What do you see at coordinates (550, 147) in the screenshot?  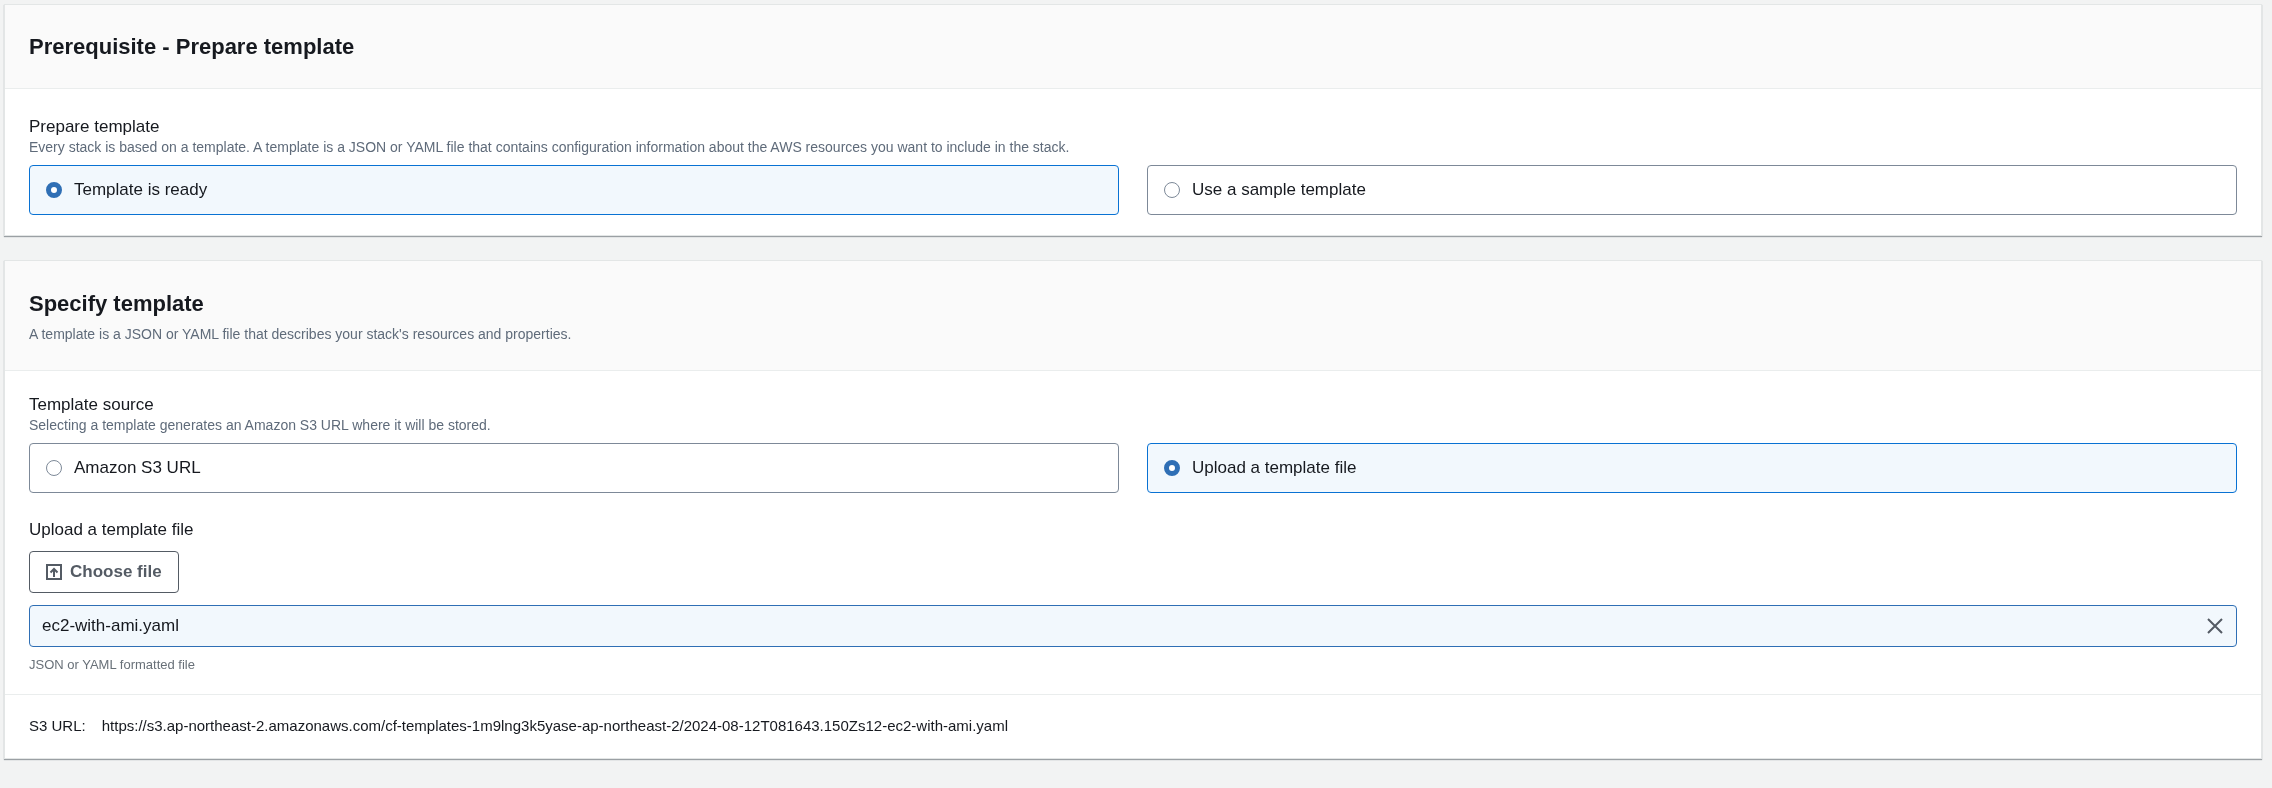 I see `field-description: Every stack is based on a template. A template is a JSON or YAML file that contains configuration information about the AWS resources you want to include in the stack.` at bounding box center [550, 147].